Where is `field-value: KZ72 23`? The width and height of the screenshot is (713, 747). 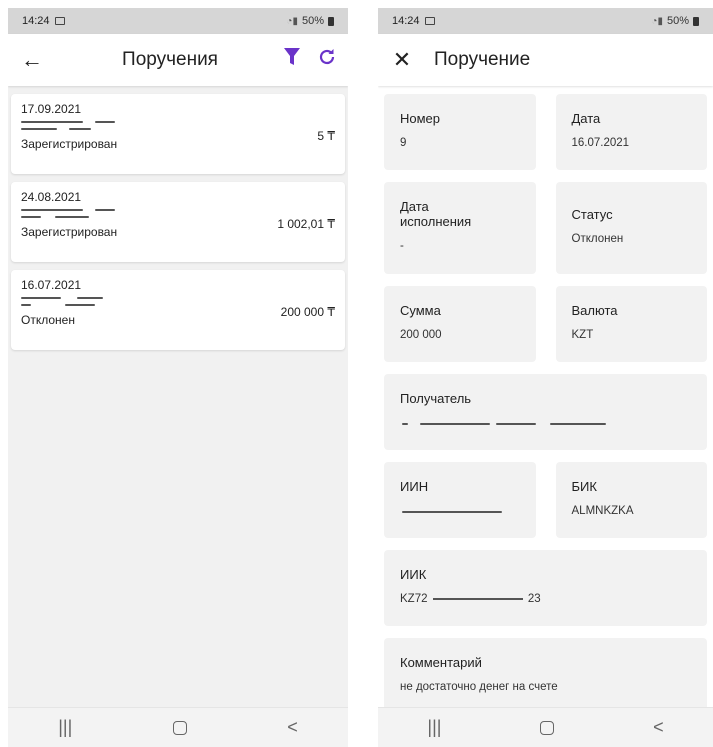 field-value: KZ72 23 is located at coordinates (545, 599).